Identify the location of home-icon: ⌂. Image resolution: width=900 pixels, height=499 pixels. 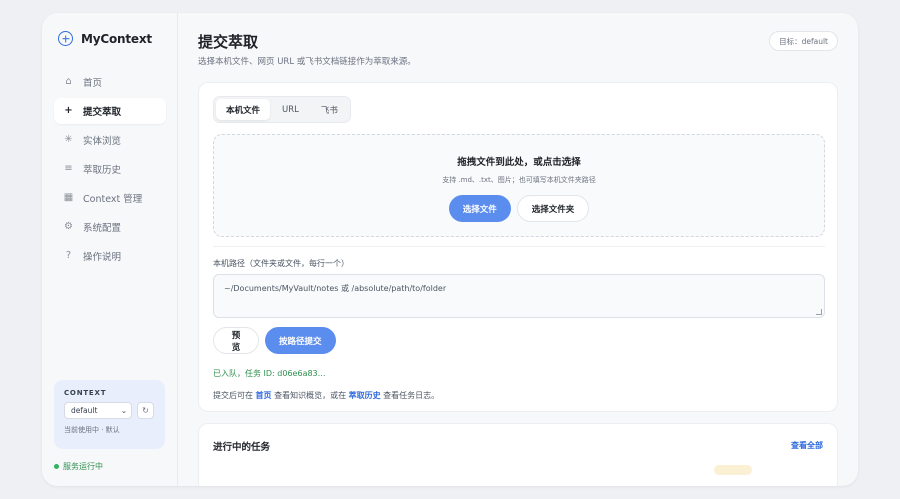
(68, 81).